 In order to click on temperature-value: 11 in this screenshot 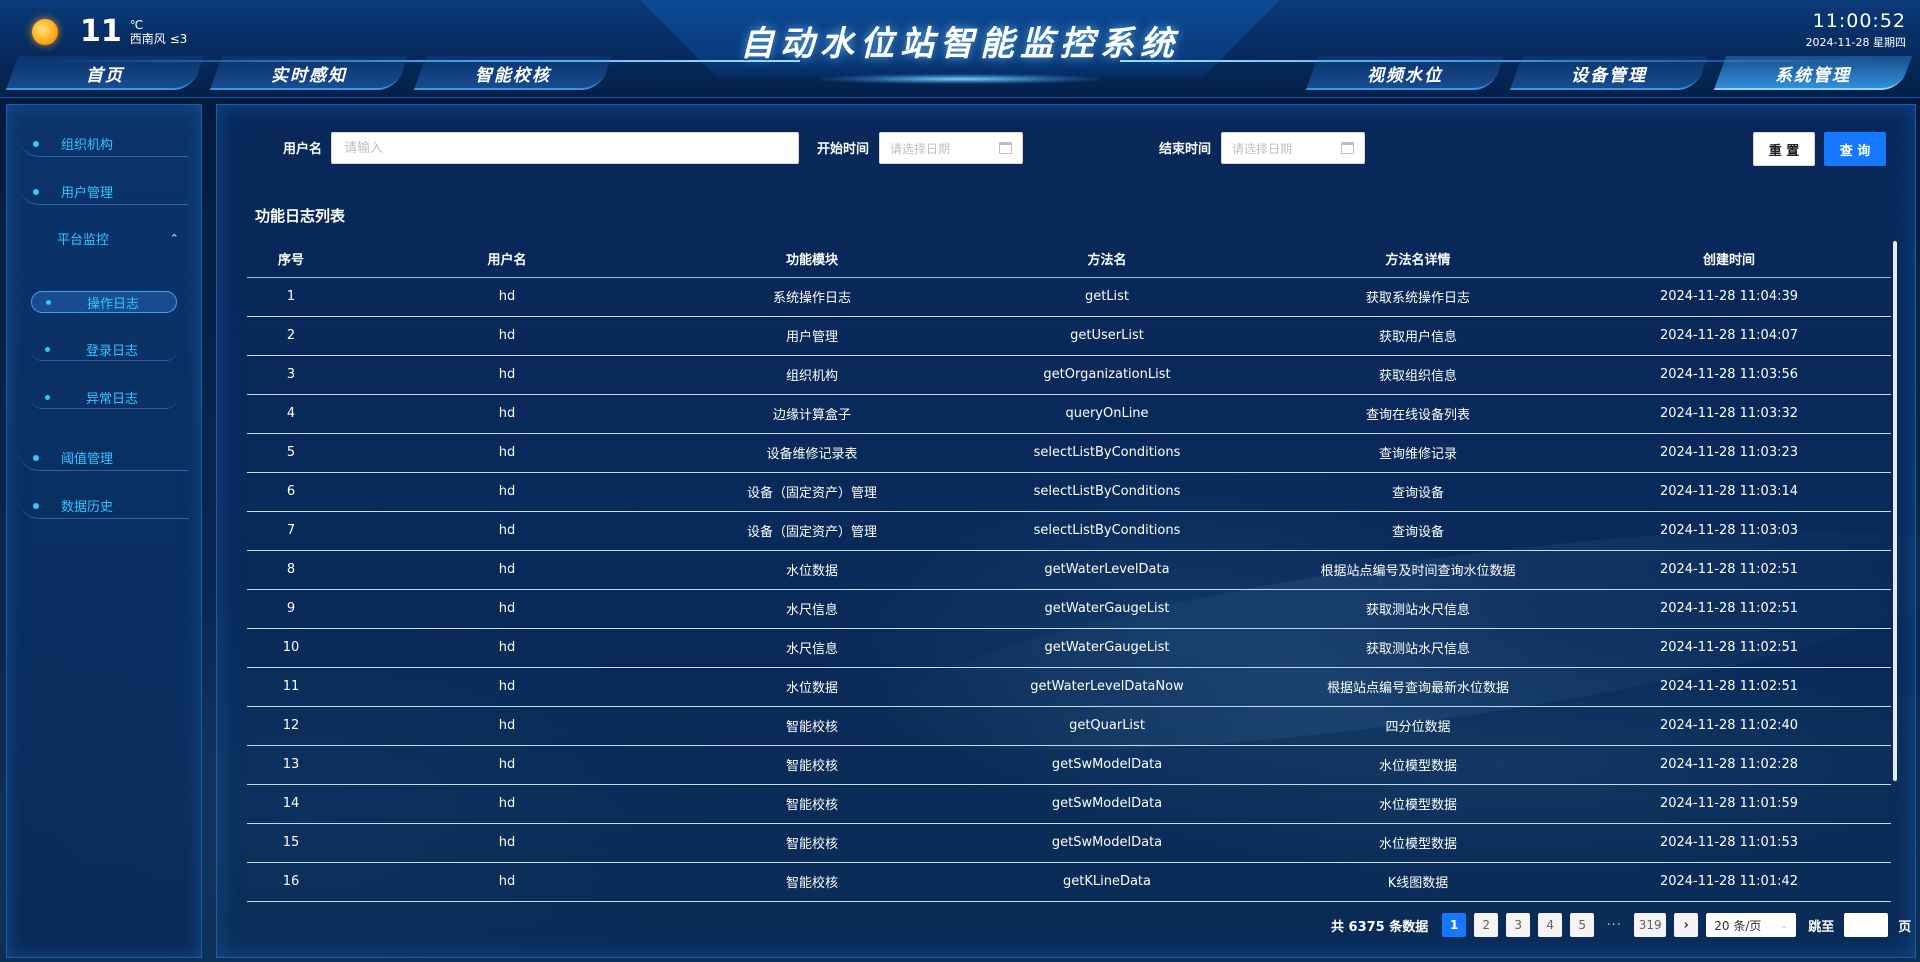, I will do `click(101, 31)`.